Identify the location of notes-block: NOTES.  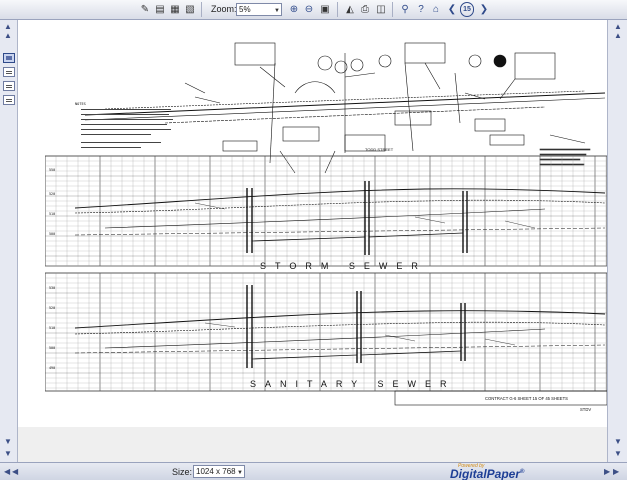
(124, 125).